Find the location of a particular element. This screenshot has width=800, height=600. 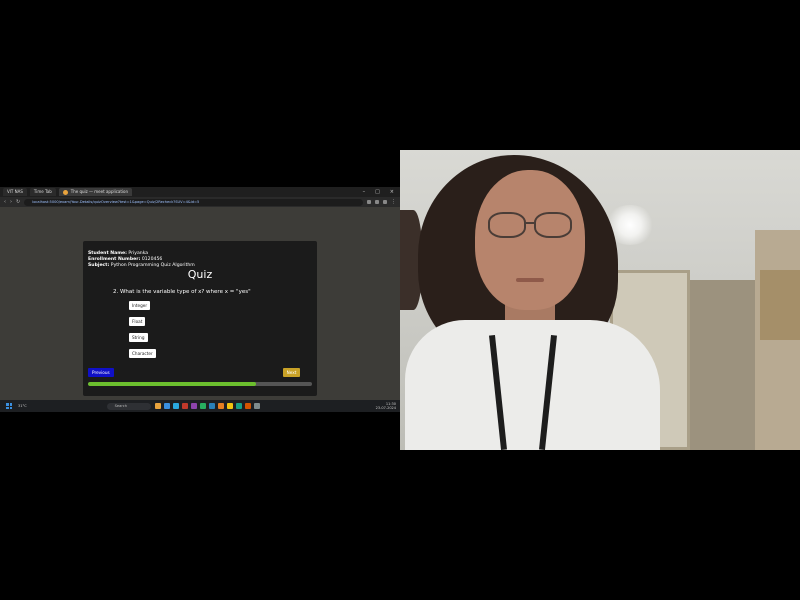

browser-tab-1: VIT NAS is located at coordinates (15, 192).